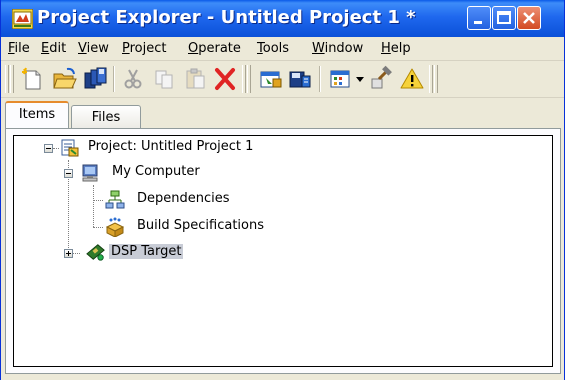 The width and height of the screenshot is (565, 380). I want to click on tree-node-project: Project: Untitled Project 1, so click(170, 146).